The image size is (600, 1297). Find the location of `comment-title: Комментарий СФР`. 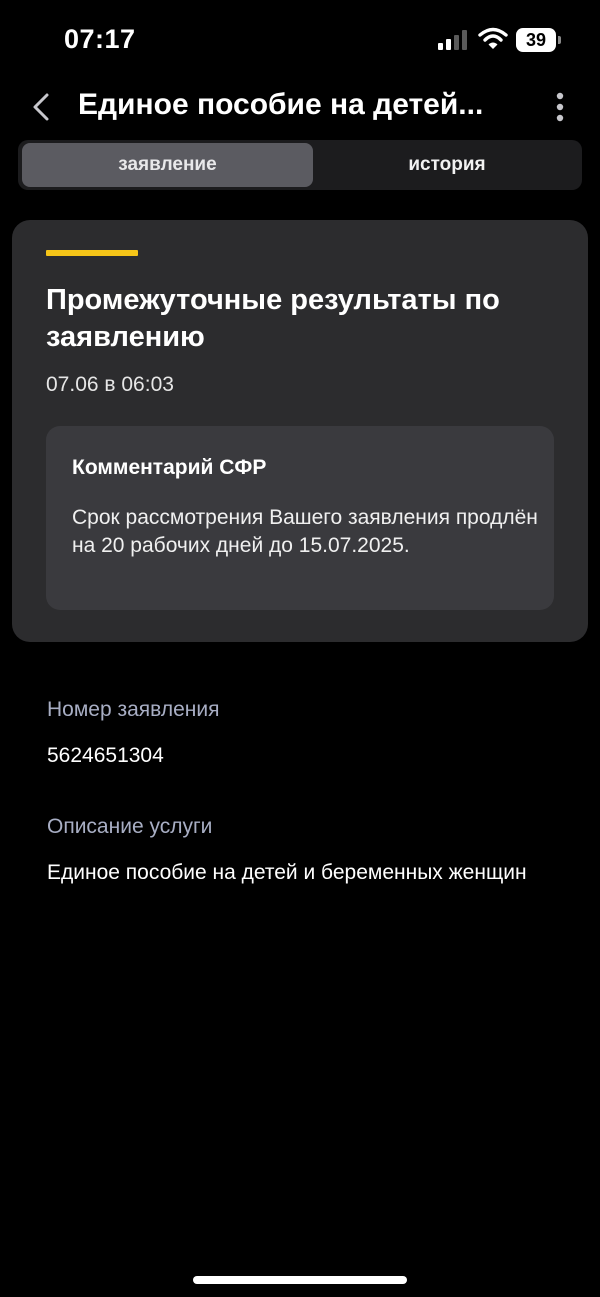

comment-title: Комментарий СФР is located at coordinates (169, 467).